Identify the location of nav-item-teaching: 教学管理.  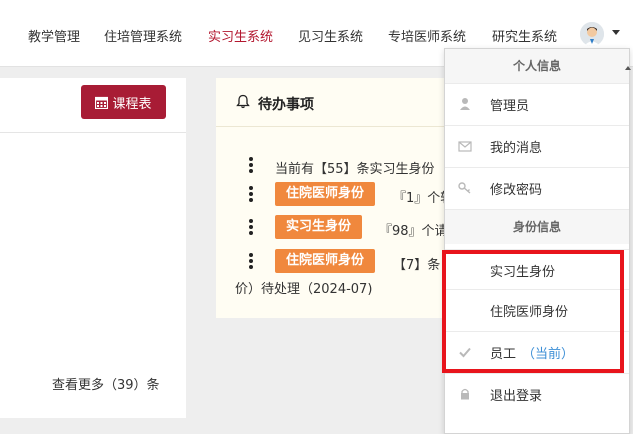
(54, 35).